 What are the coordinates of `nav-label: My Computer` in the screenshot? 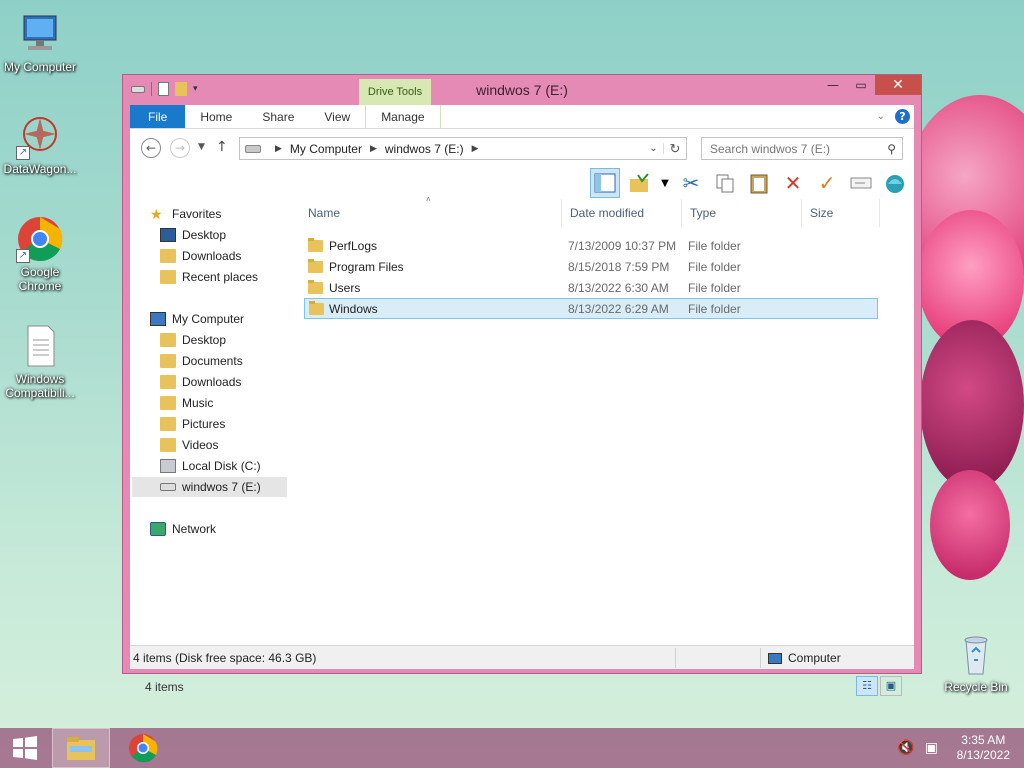 It's located at (208, 319).